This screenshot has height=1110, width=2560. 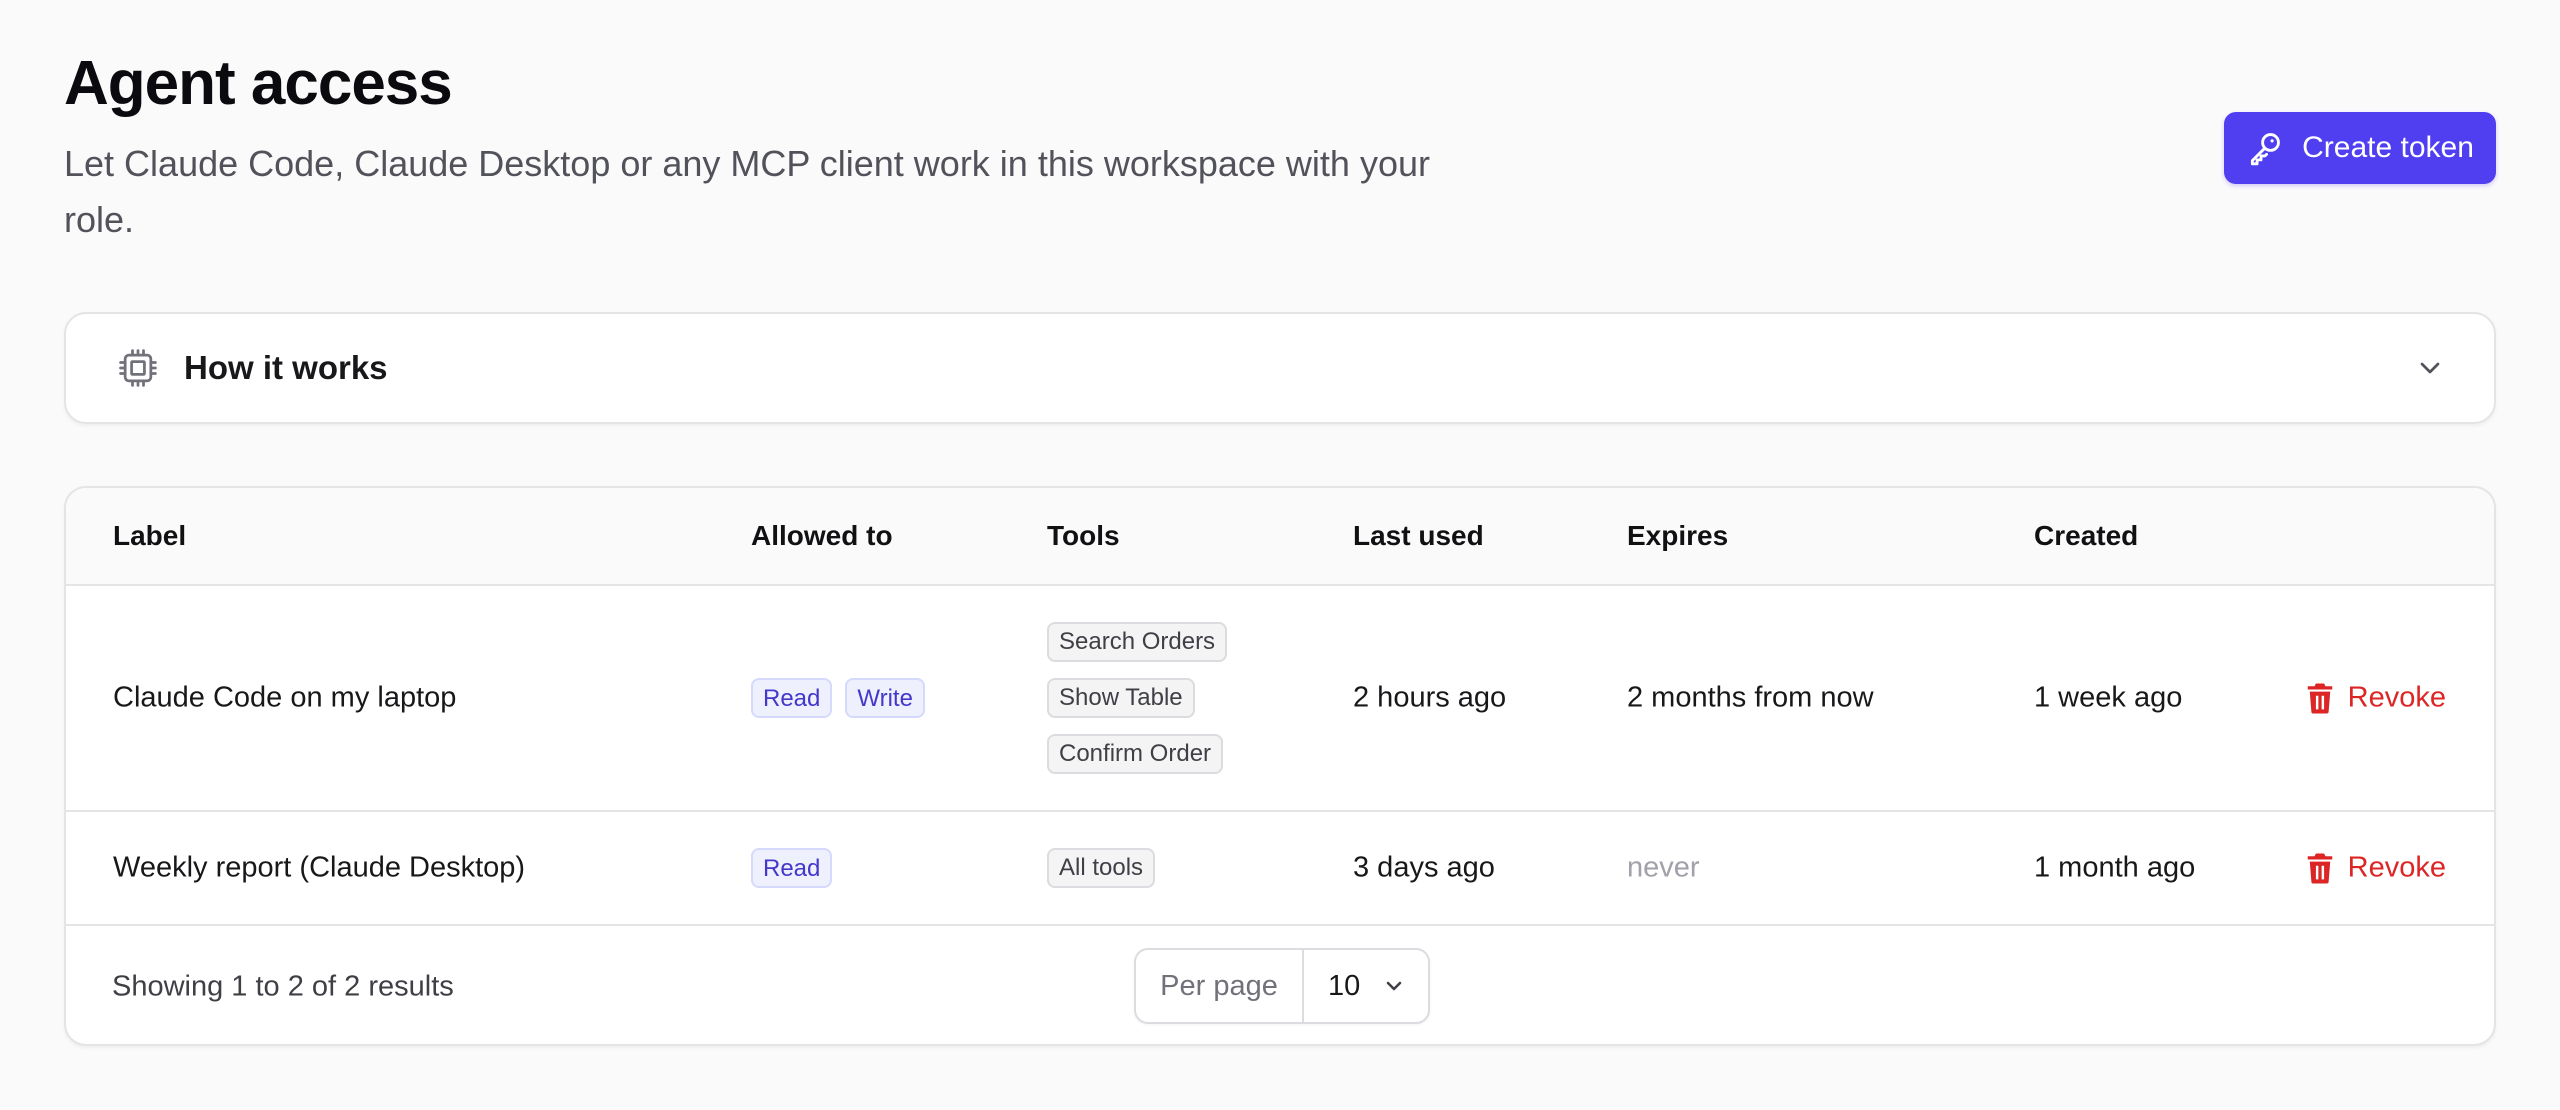 What do you see at coordinates (1344, 985) in the screenshot?
I see `per-page-value: 10` at bounding box center [1344, 985].